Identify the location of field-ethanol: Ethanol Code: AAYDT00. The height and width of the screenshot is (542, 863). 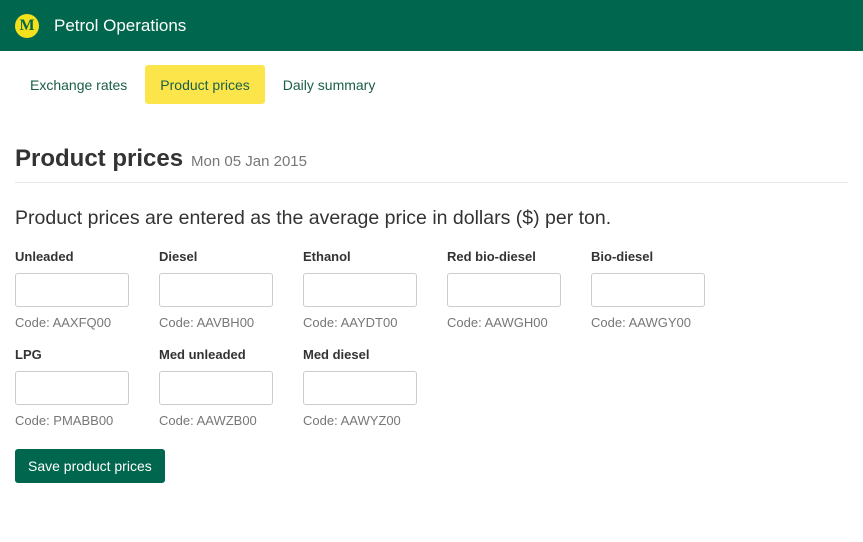
(375, 290).